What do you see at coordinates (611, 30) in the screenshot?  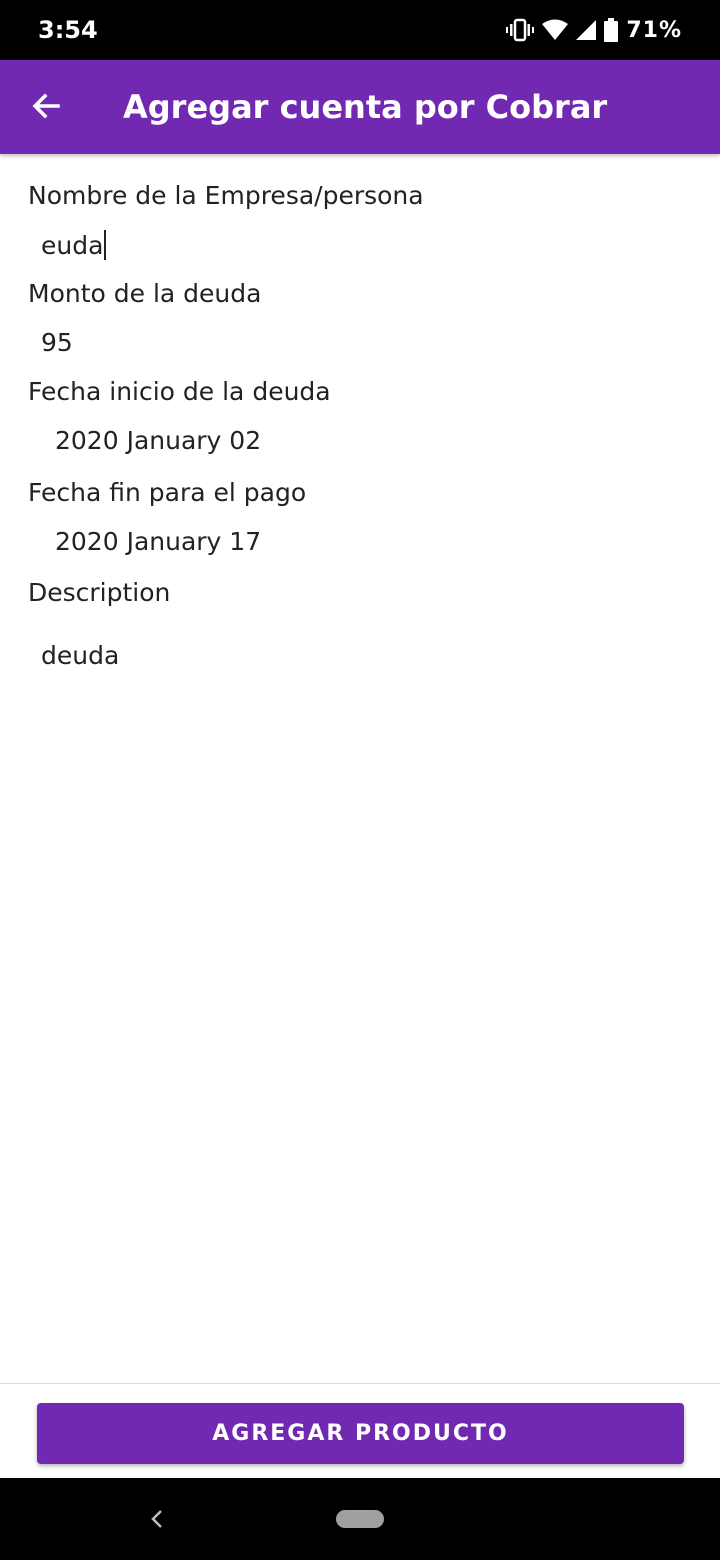 I see `battery-icon` at bounding box center [611, 30].